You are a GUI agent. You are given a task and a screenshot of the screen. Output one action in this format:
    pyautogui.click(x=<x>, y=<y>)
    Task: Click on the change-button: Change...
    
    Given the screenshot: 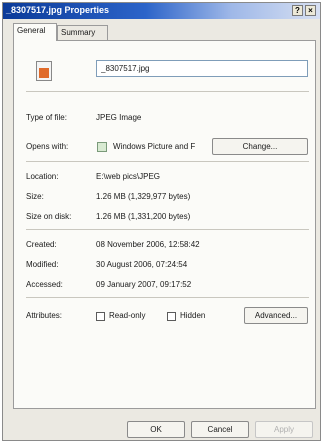 What is the action you would take?
    pyautogui.click(x=260, y=146)
    